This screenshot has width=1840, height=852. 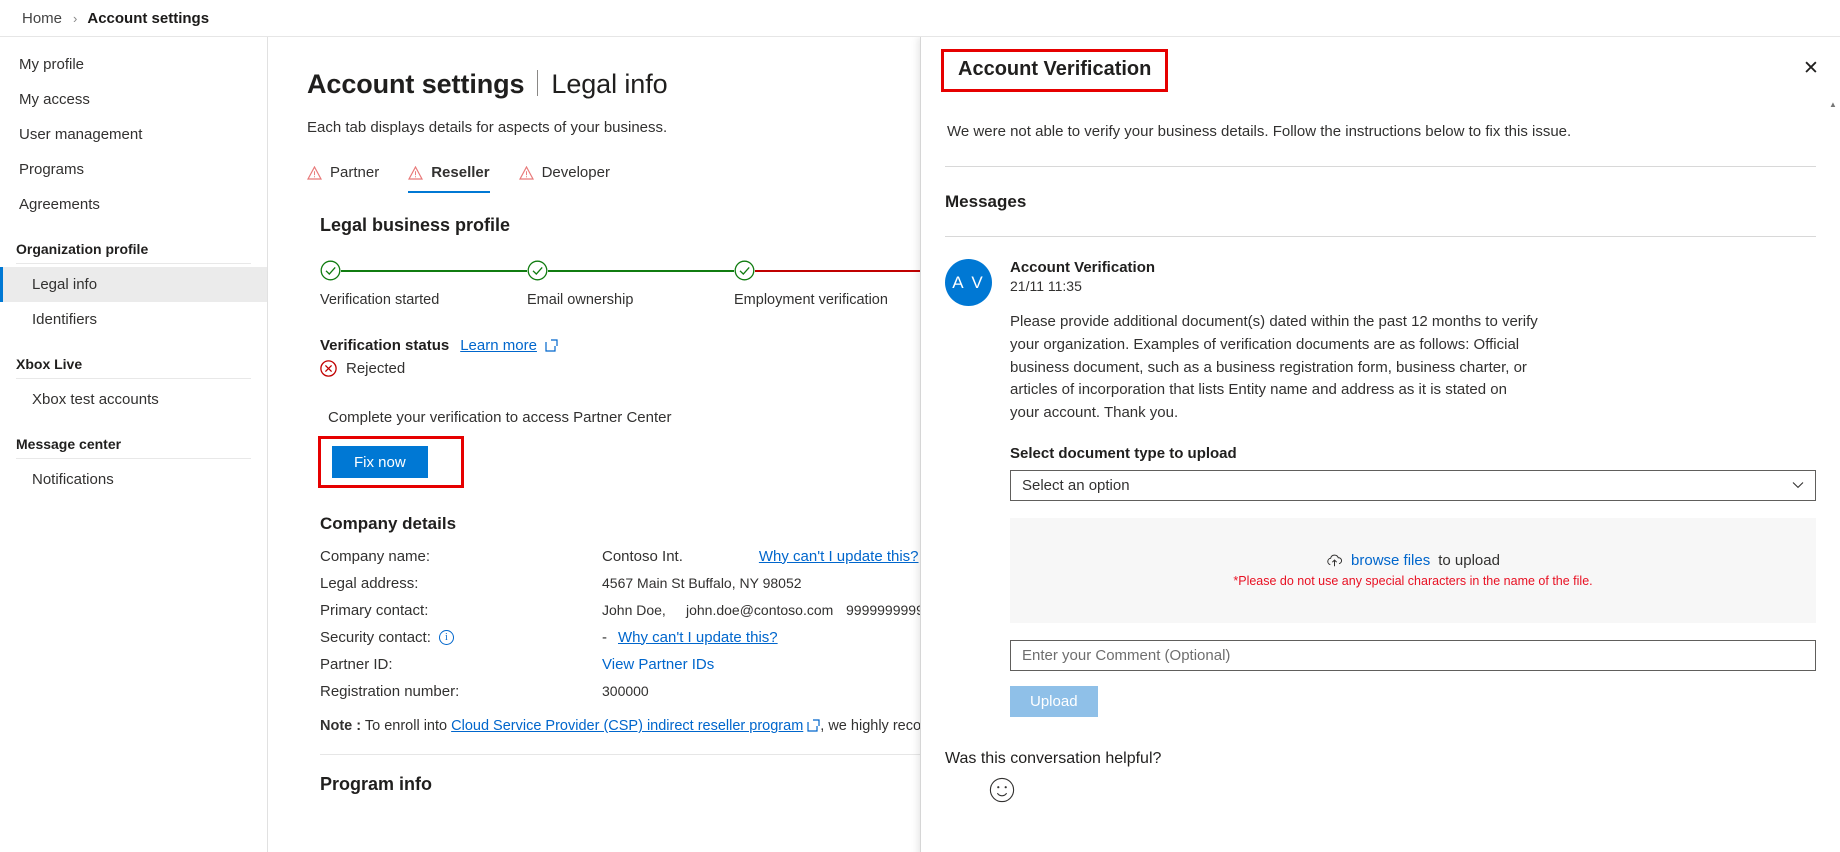 What do you see at coordinates (133, 64) in the screenshot?
I see `sidebar-item-my-profile: My profile` at bounding box center [133, 64].